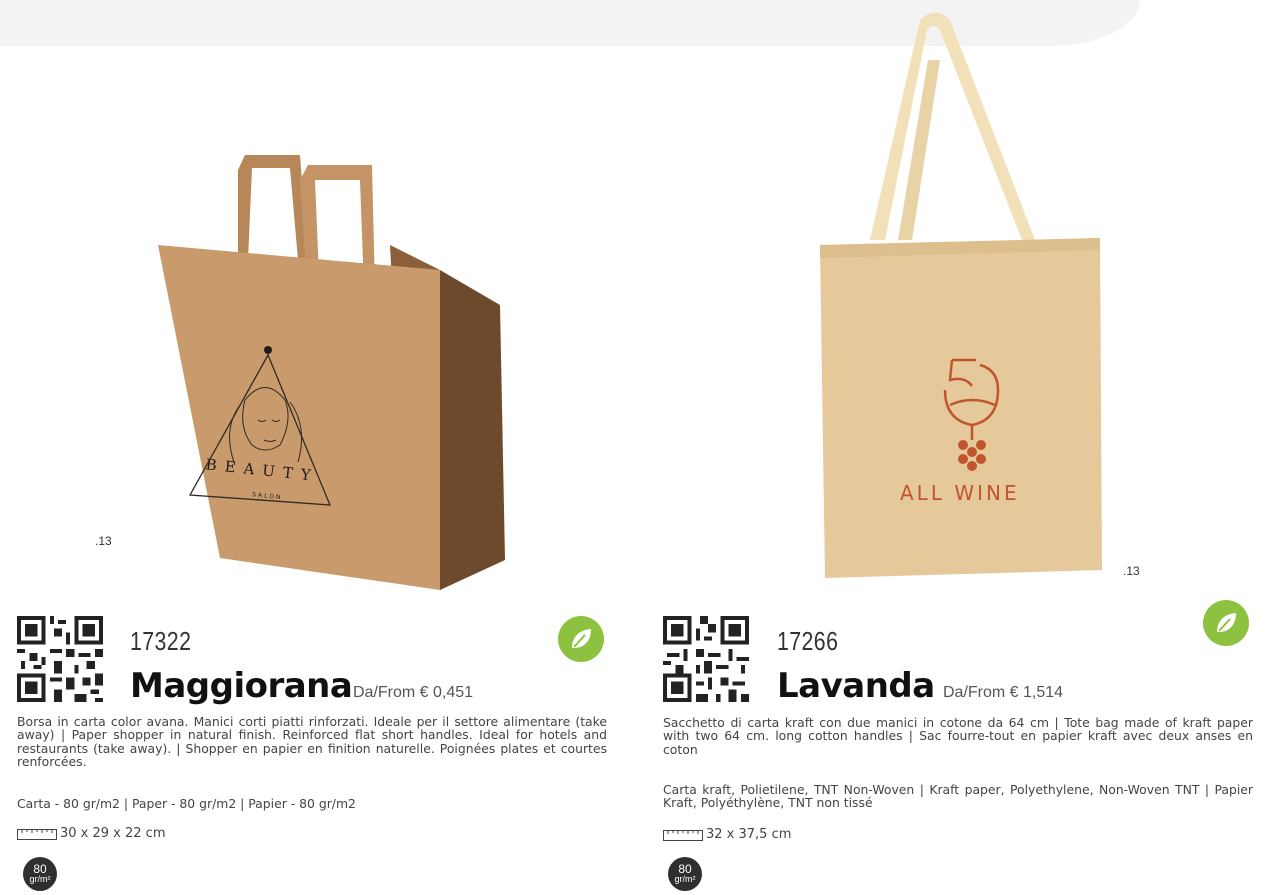  Describe the element at coordinates (113, 833) in the screenshot. I see `product-size: 30 x 29 x 22 cm` at that location.